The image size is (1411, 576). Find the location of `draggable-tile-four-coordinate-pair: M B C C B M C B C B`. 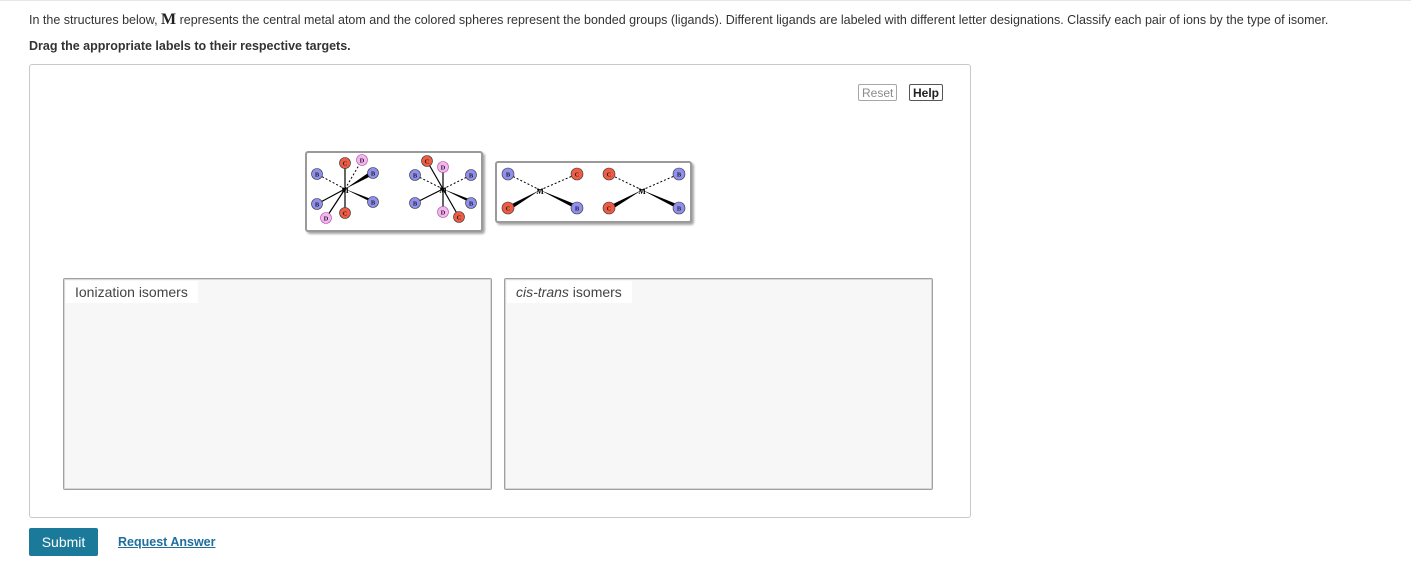

draggable-tile-four-coordinate-pair: M B C C B M C B C B is located at coordinates (593, 192).